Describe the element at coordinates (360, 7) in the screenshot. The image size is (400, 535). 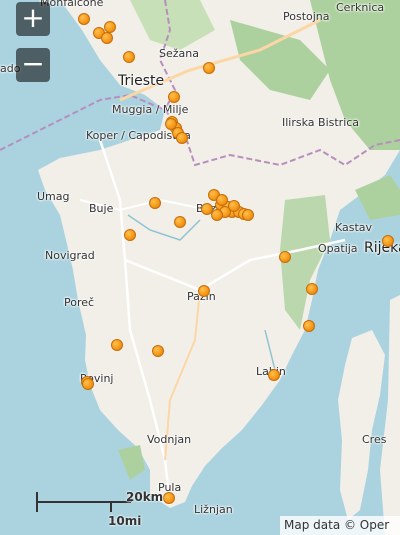
I see `place-label-cerknica: Cerknica` at that location.